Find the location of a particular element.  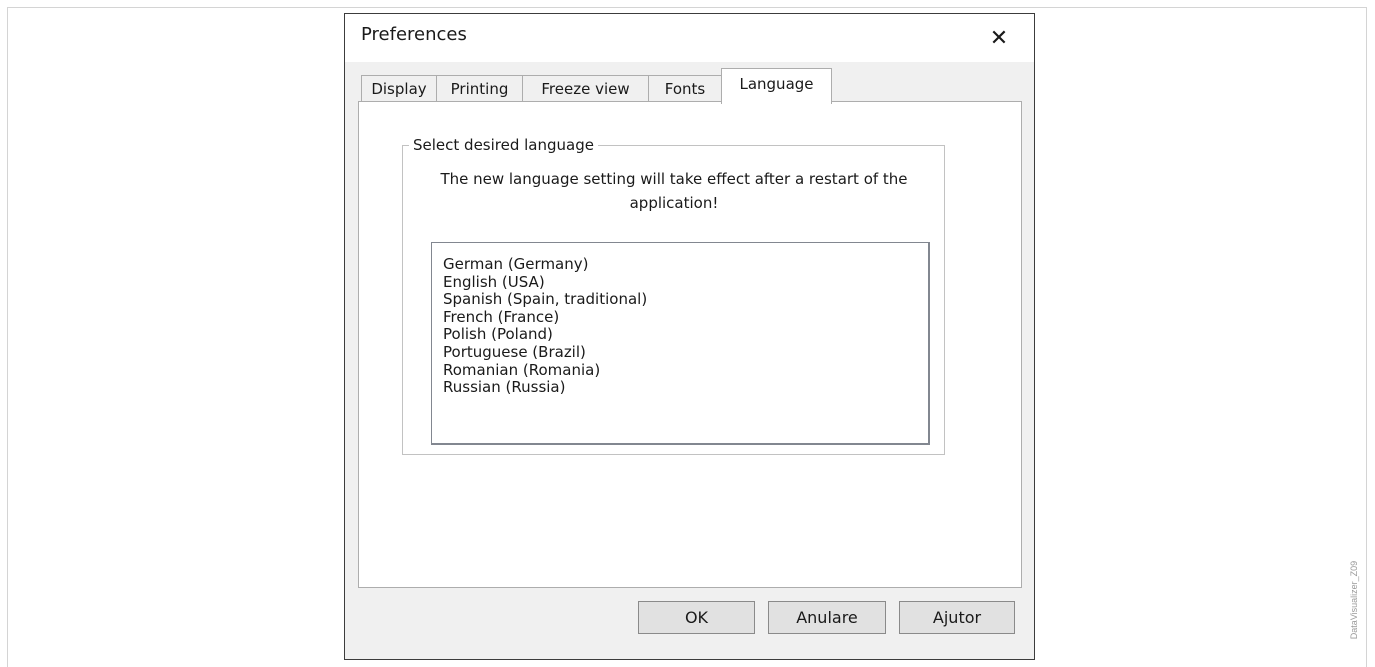

help-button: Ajutor is located at coordinates (957, 617).